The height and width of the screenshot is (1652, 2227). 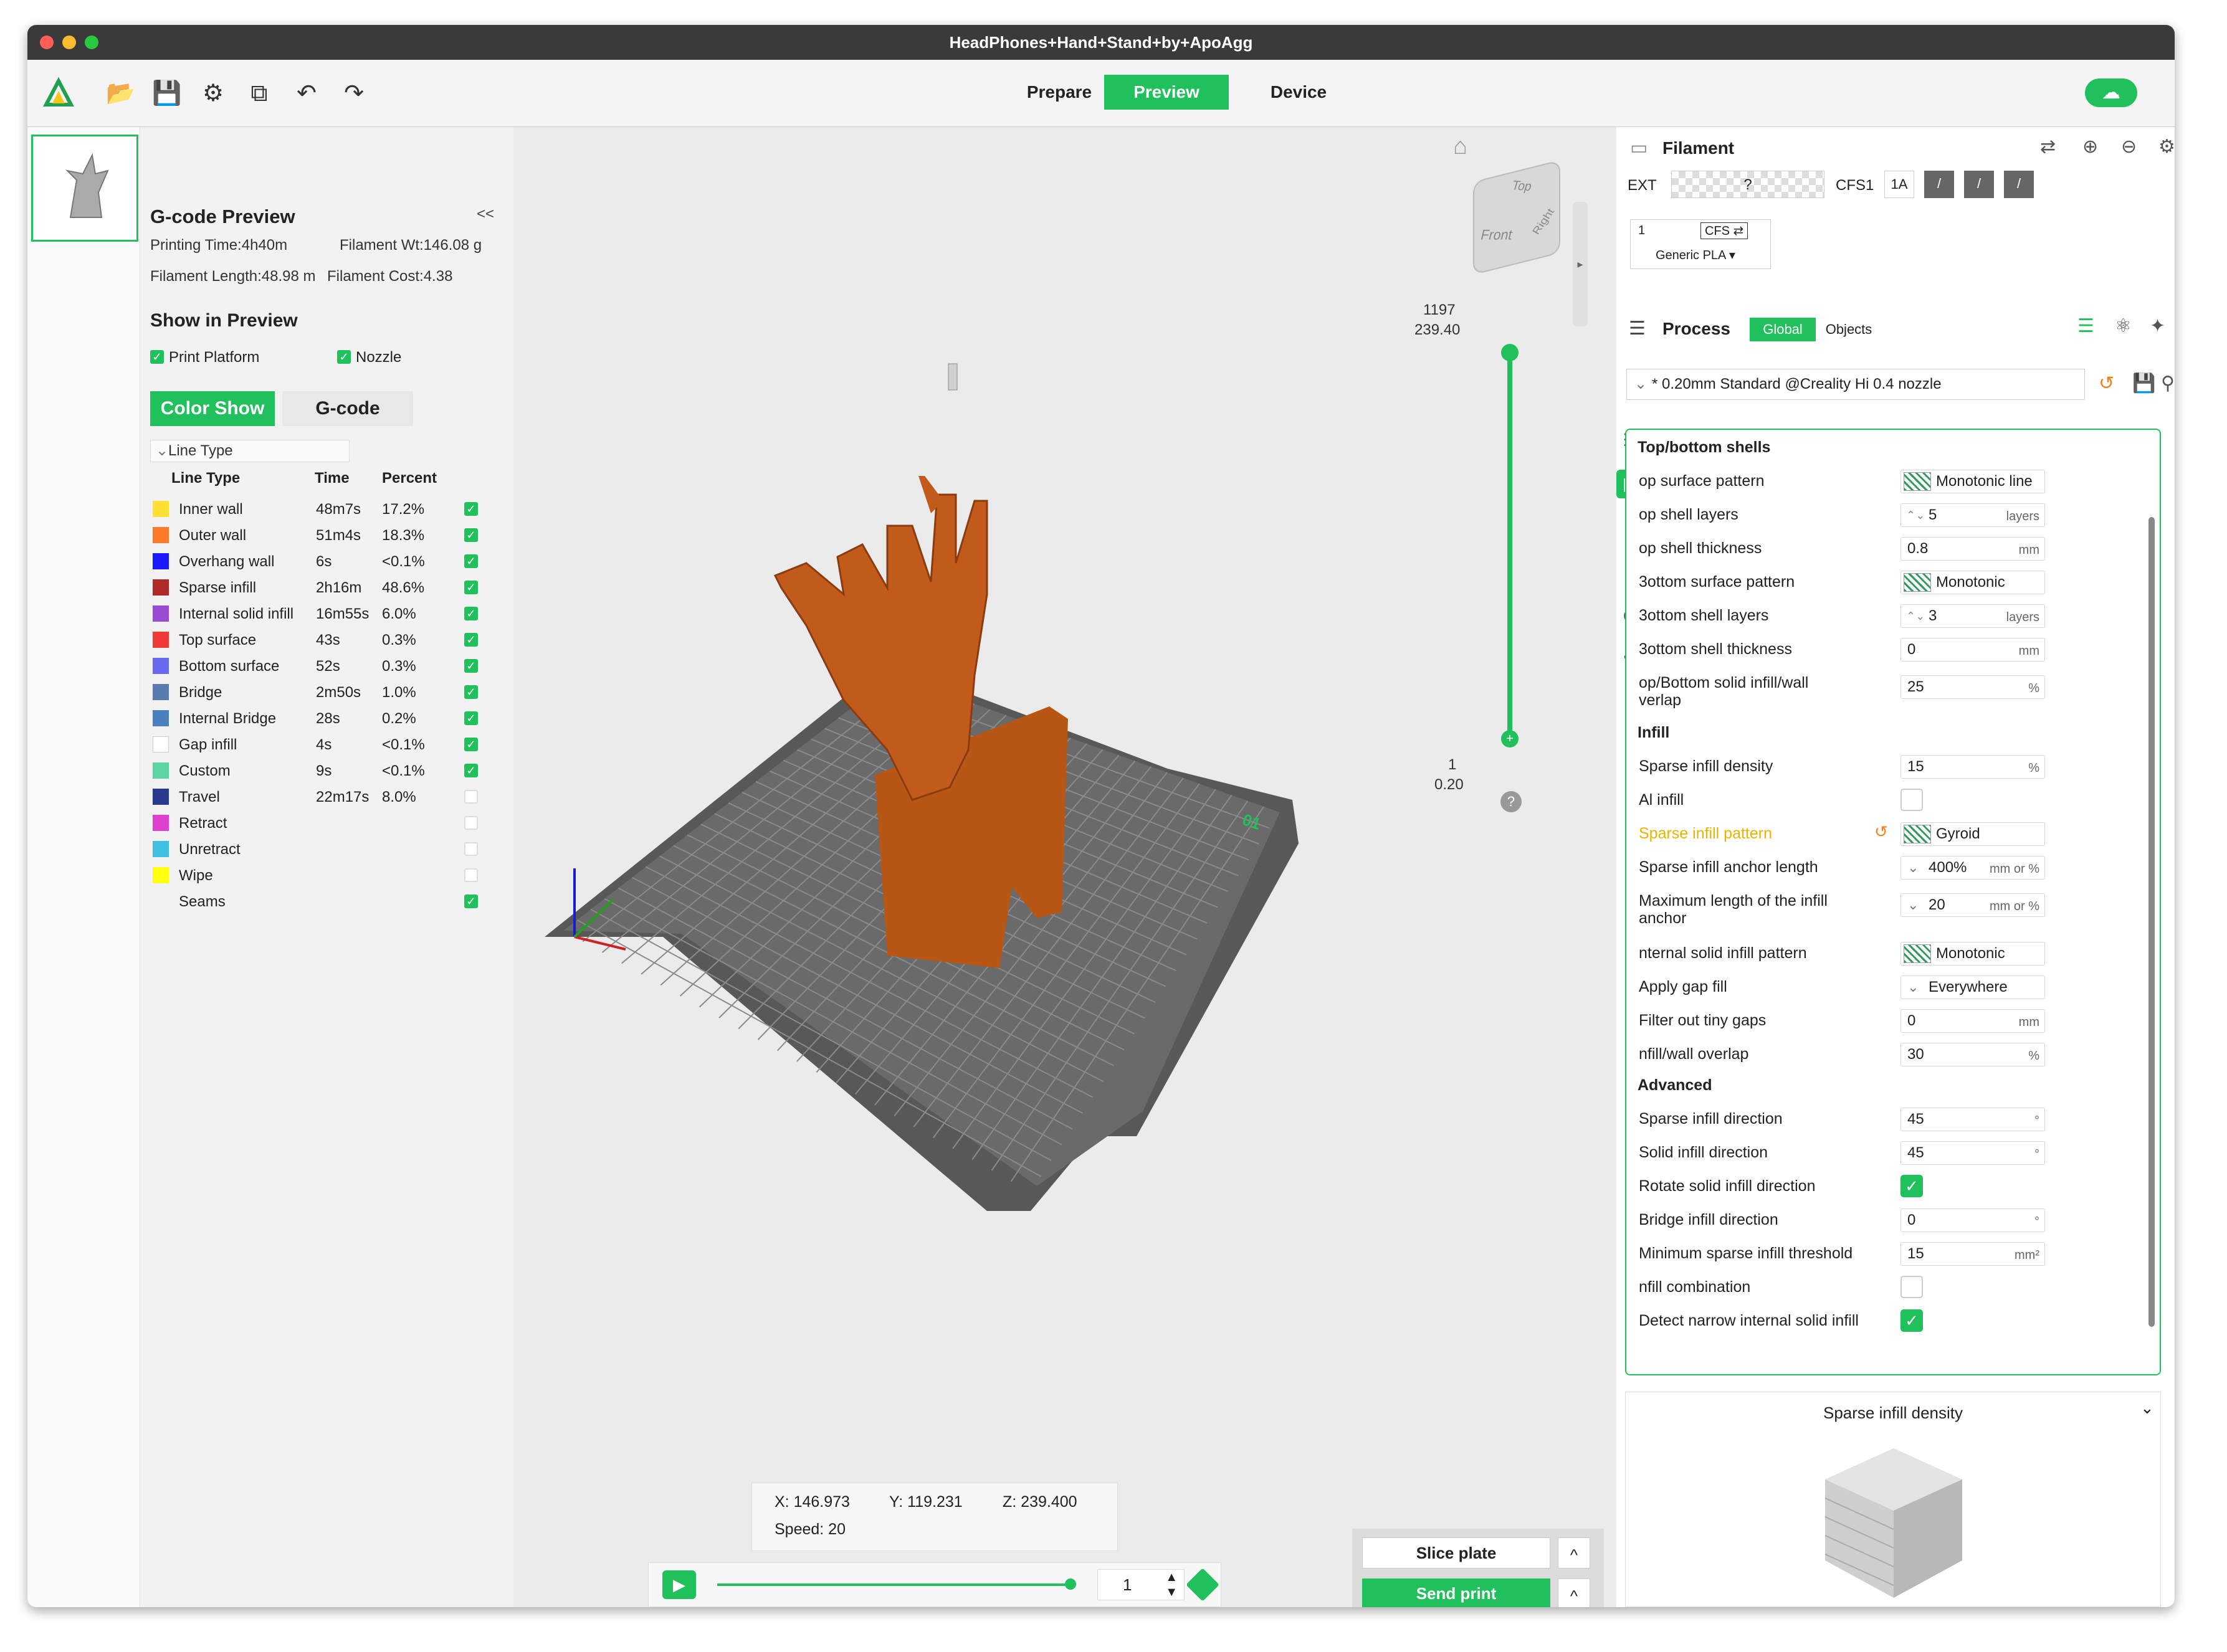 What do you see at coordinates (1460, 147) in the screenshot?
I see `home-view-icon: ⌂` at bounding box center [1460, 147].